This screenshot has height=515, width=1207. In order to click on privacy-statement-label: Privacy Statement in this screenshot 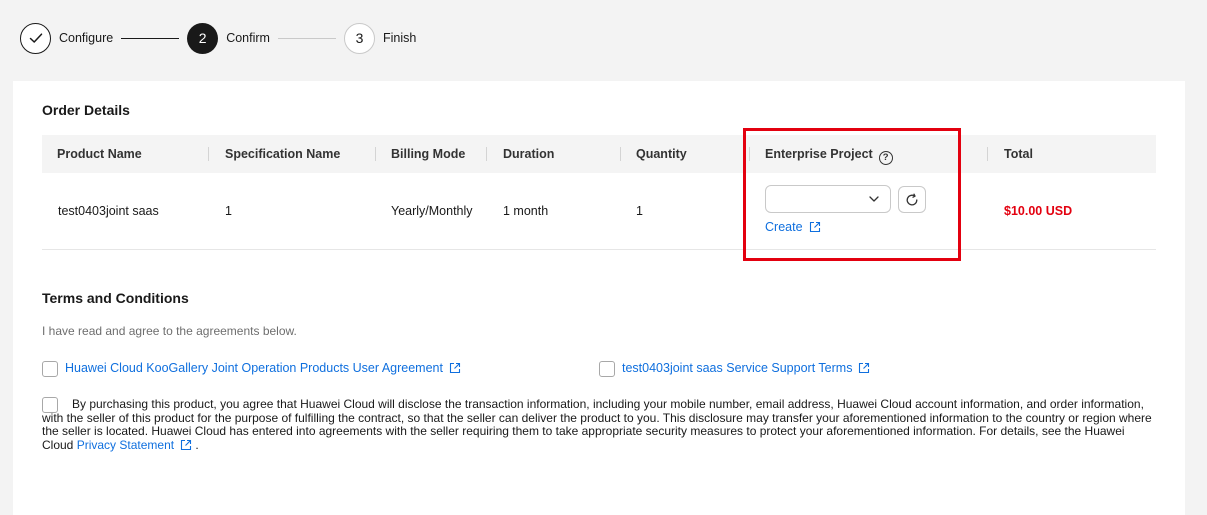, I will do `click(125, 444)`.